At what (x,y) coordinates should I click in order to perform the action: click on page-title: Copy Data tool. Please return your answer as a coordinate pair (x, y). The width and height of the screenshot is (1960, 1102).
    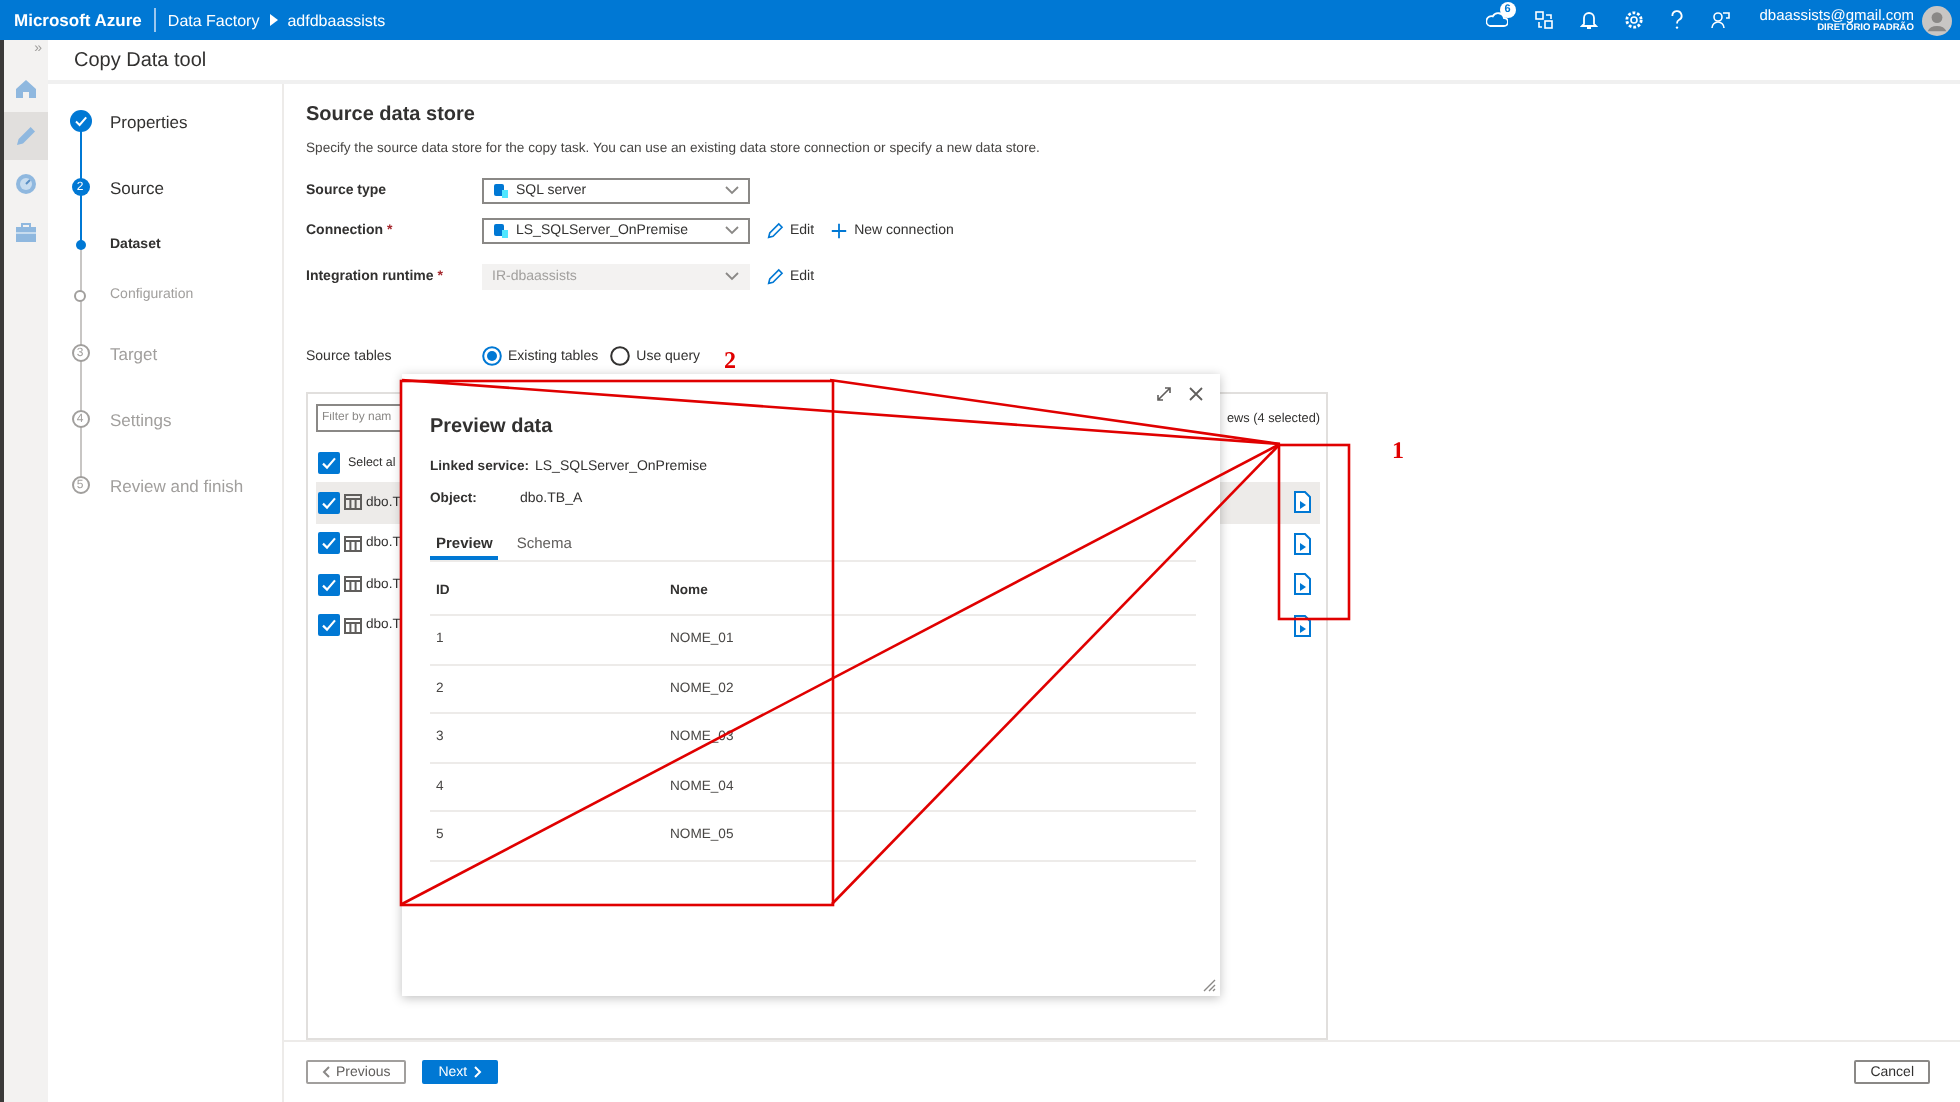
    Looking at the image, I should click on (140, 60).